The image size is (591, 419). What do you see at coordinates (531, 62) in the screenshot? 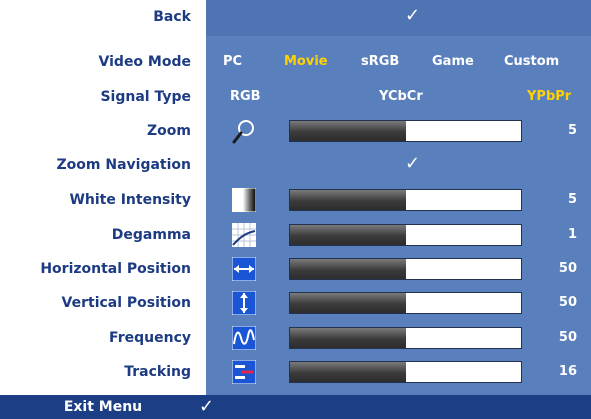
I see `video-mode-option-custom: Custom` at bounding box center [531, 62].